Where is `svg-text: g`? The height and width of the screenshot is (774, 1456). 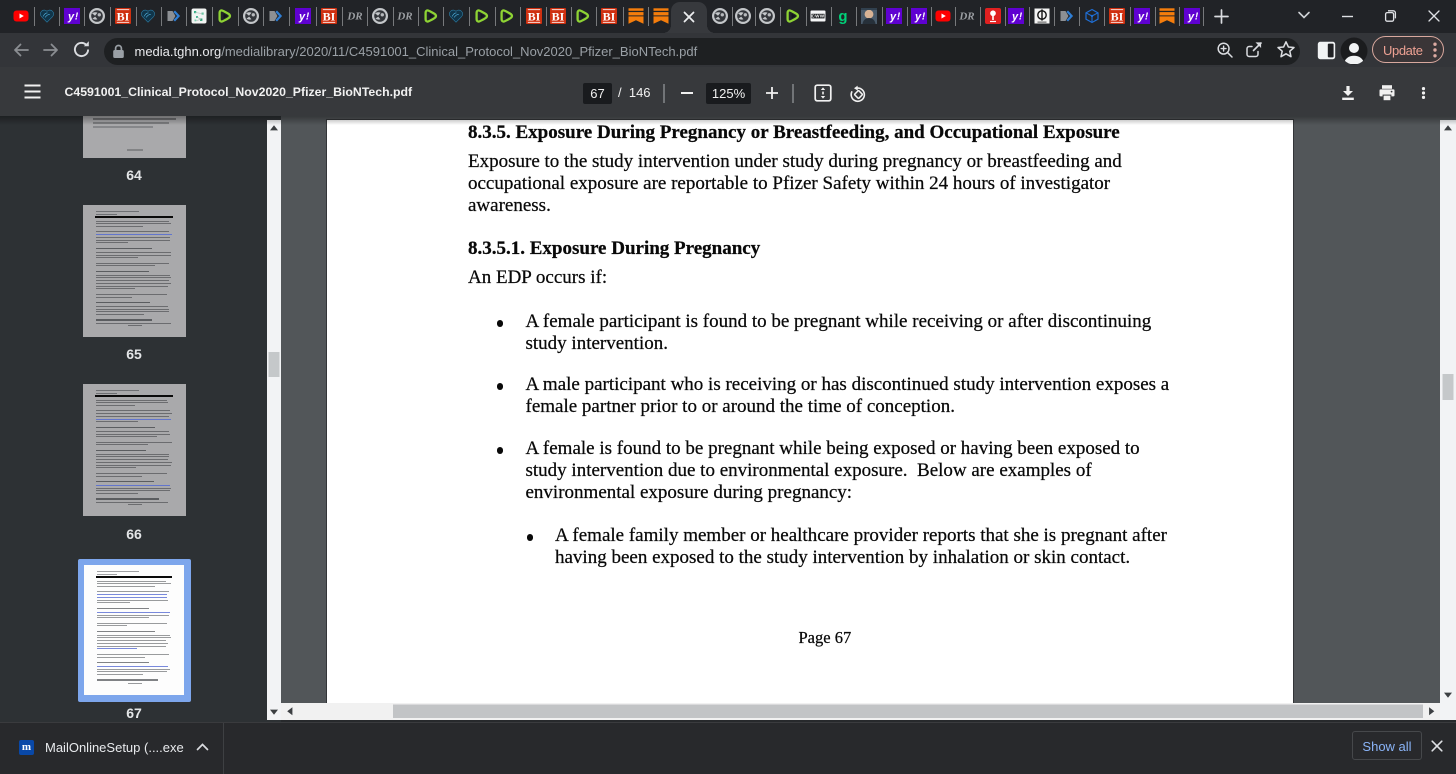
svg-text: g is located at coordinates (842, 16).